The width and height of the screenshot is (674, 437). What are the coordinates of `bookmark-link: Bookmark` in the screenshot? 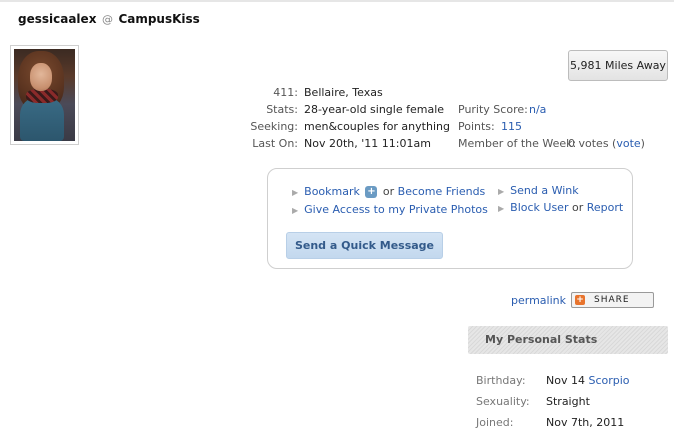 It's located at (332, 191).